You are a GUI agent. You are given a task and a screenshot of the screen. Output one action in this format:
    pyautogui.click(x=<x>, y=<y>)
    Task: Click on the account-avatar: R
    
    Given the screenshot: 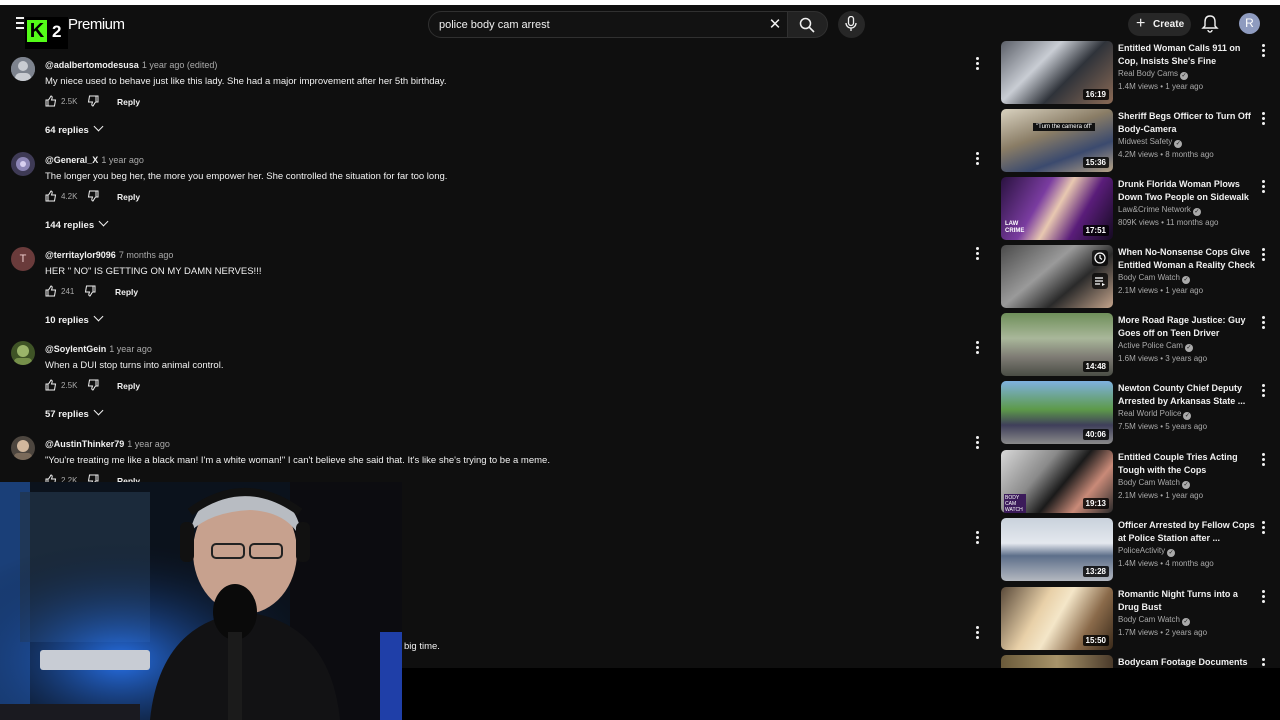 What is the action you would take?
    pyautogui.click(x=1249, y=23)
    